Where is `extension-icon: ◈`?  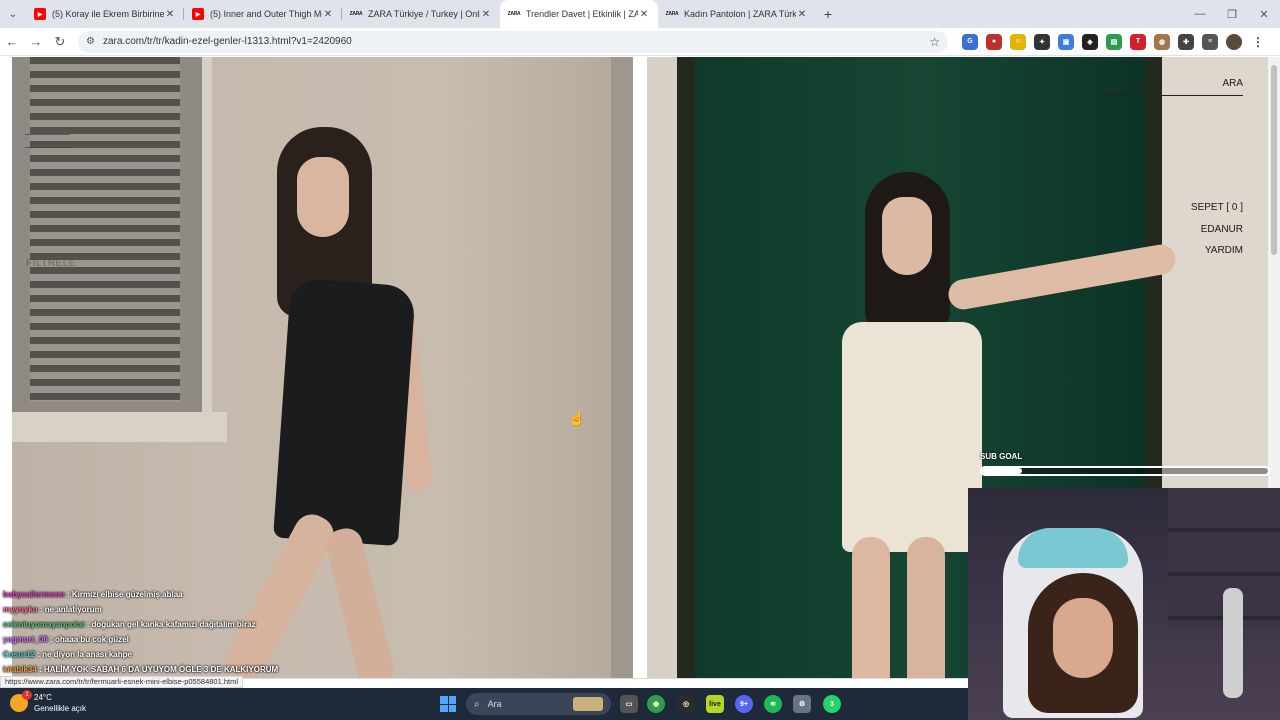
extension-icon: ◈ is located at coordinates (1090, 41).